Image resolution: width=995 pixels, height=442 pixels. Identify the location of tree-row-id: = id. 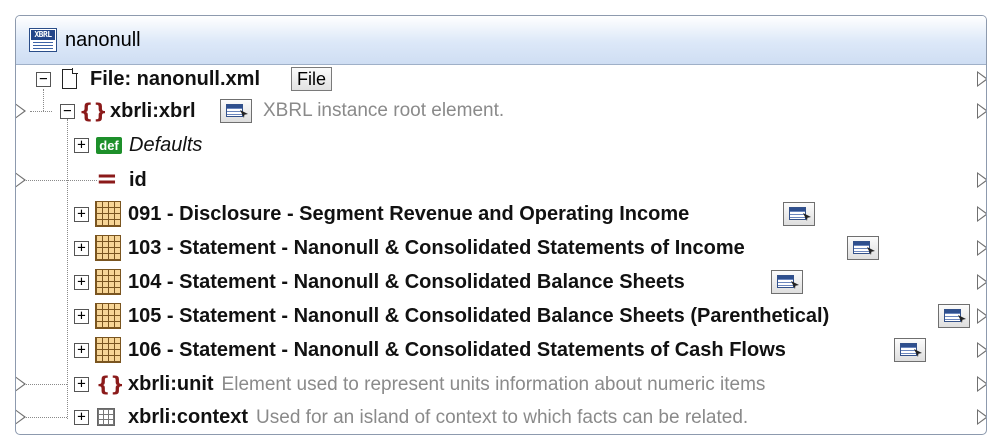
(501, 179).